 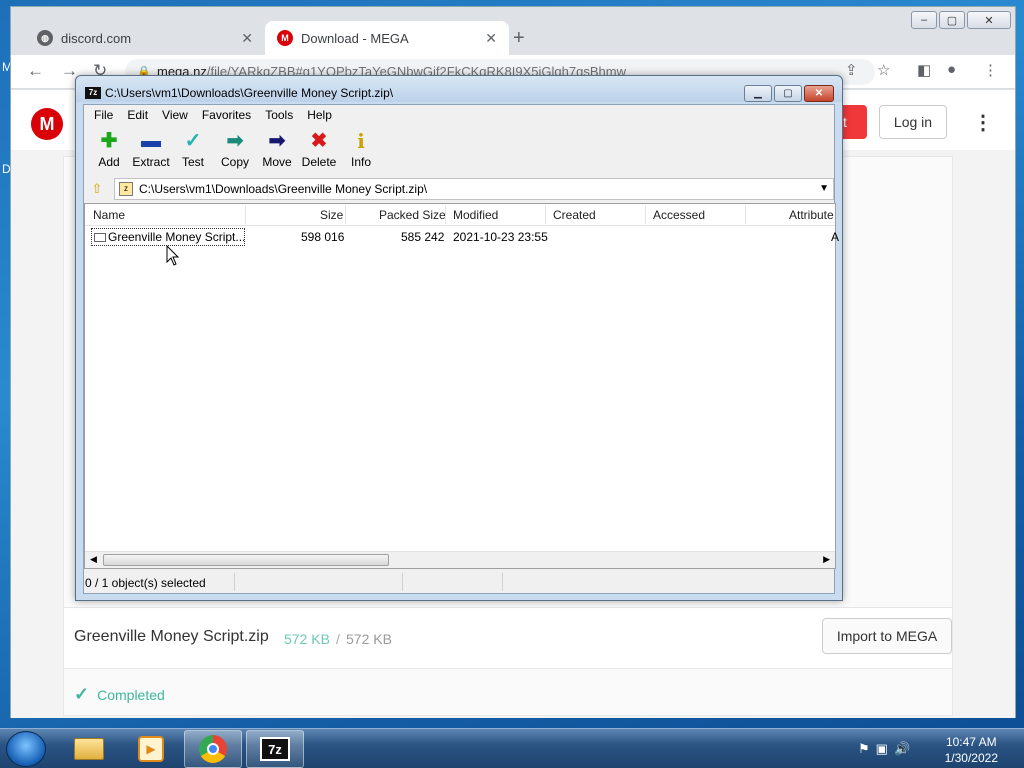 What do you see at coordinates (175, 115) in the screenshot?
I see `menu-view: View` at bounding box center [175, 115].